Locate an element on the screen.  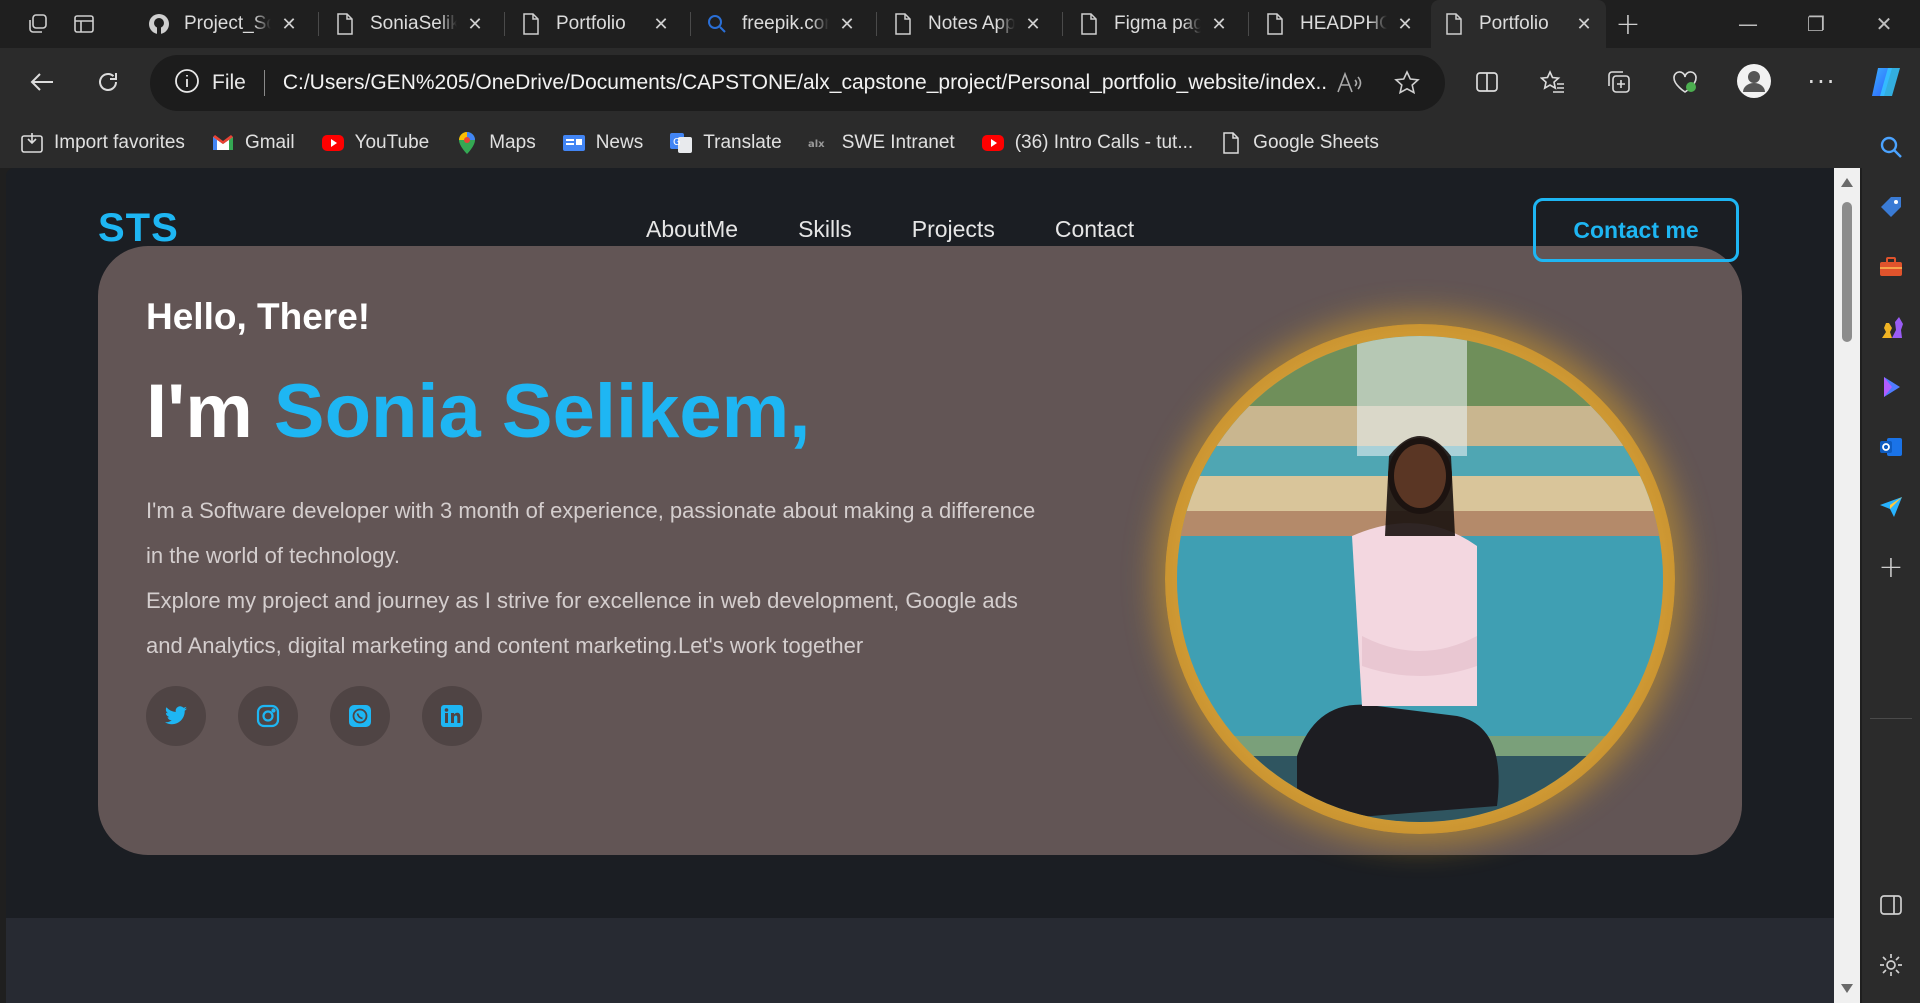
bookmark-swe-intranet: alx SWE Intranet is located at coordinates (881, 143).